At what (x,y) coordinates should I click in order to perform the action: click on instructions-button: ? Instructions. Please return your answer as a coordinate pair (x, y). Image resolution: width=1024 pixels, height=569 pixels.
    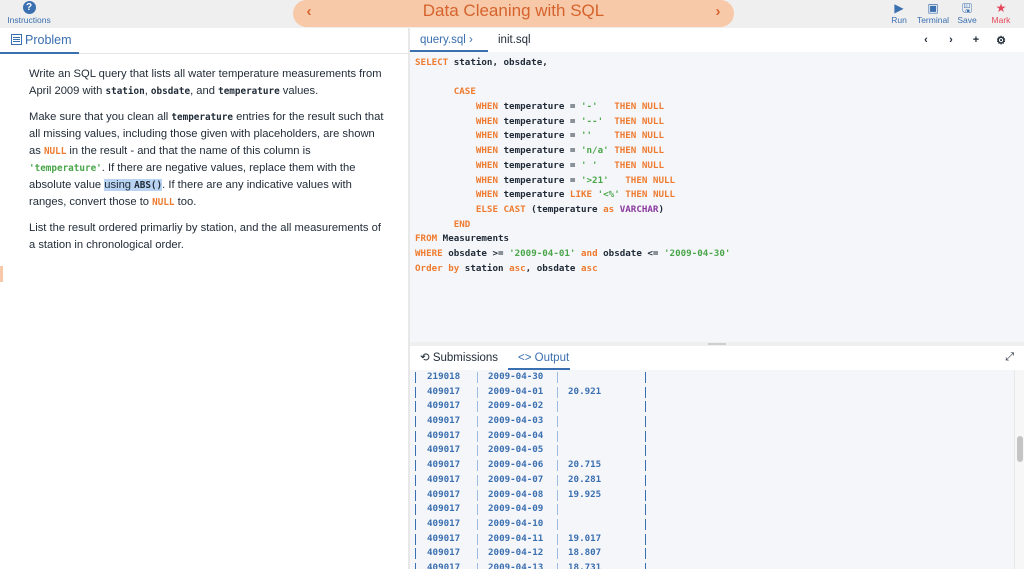
    Looking at the image, I should click on (29, 14).